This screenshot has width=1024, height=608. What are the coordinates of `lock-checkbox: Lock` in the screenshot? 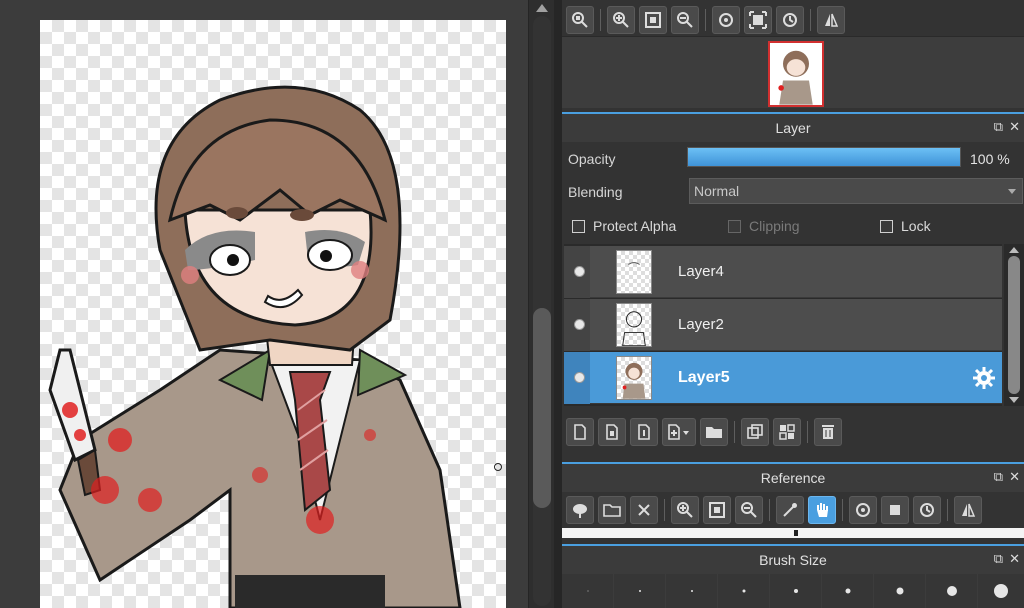 It's located at (905, 226).